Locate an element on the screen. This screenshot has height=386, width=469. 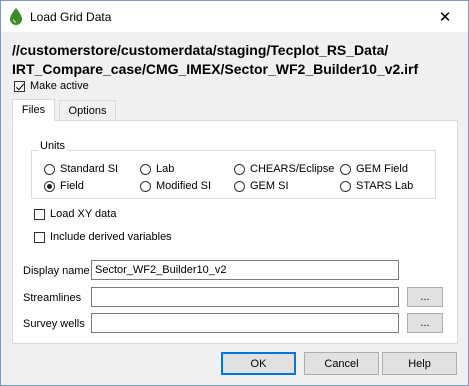
display-name-label: Display name is located at coordinates (56, 271).